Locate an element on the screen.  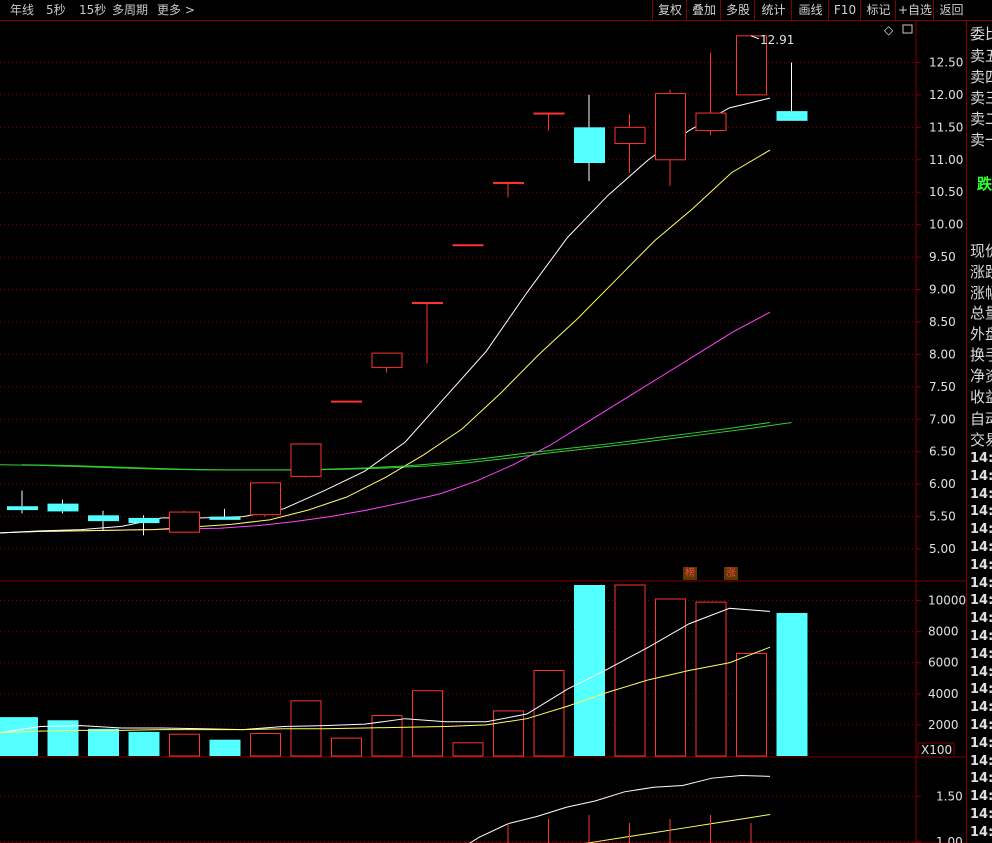
multi-stock-button: 多股 is located at coordinates (737, 10).